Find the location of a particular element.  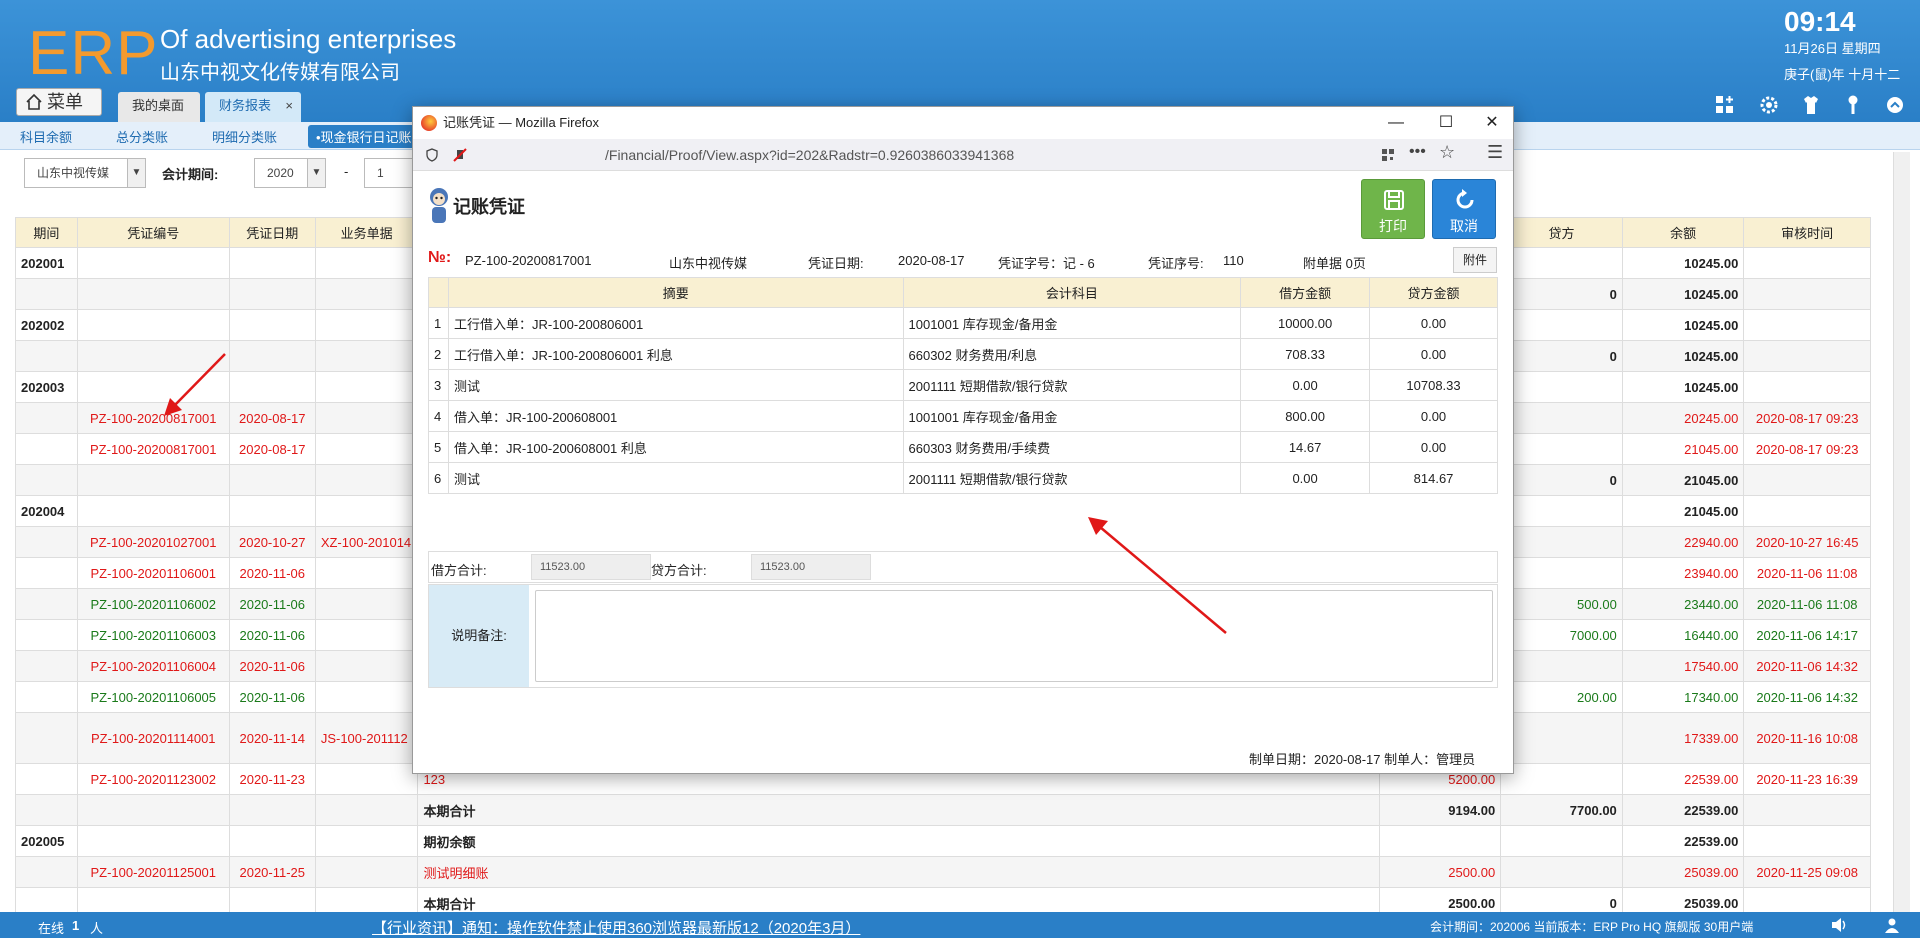

close-icon: ✕ is located at coordinates (1492, 123).